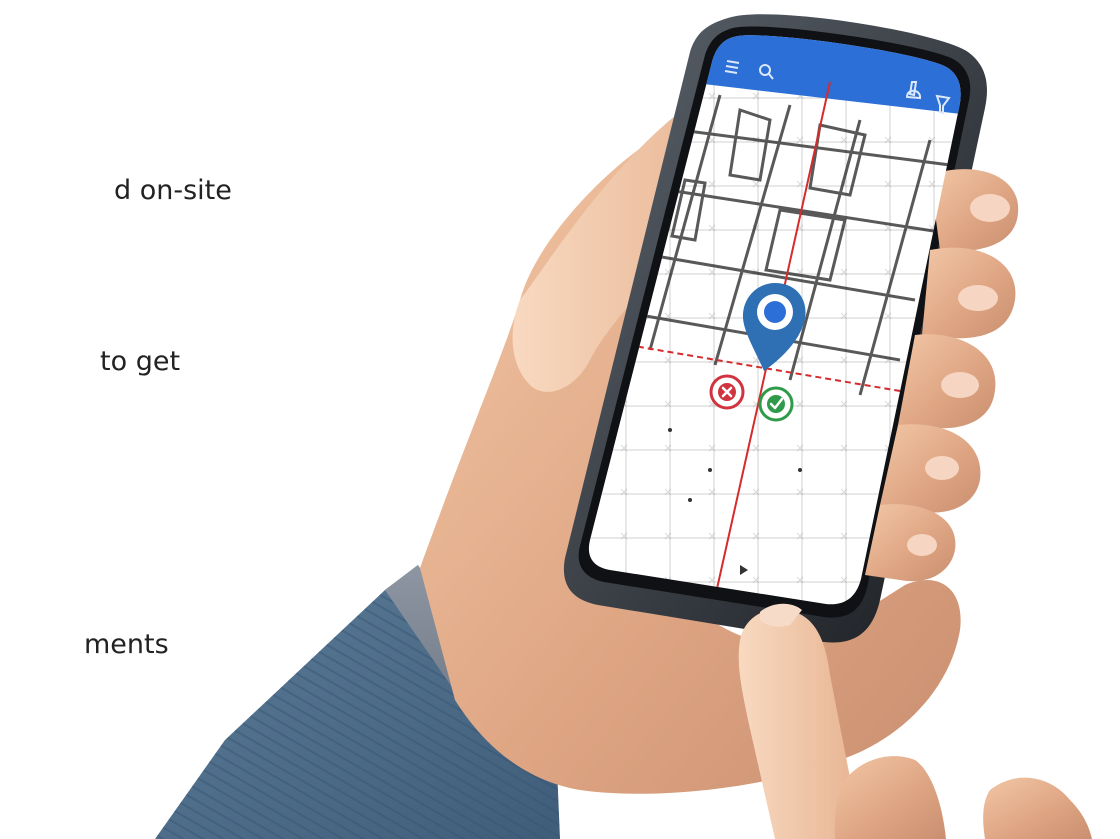  Describe the element at coordinates (727, 392) in the screenshot. I see `reject-button` at that location.